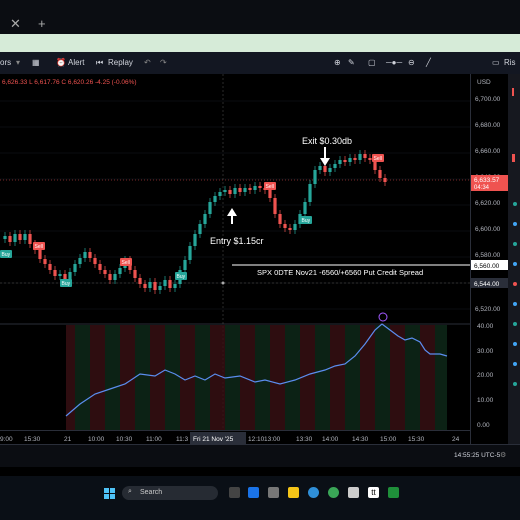 The image size is (520, 520). Describe the element at coordinates (109, 493) in the screenshot. I see `windows-start-icon` at that location.